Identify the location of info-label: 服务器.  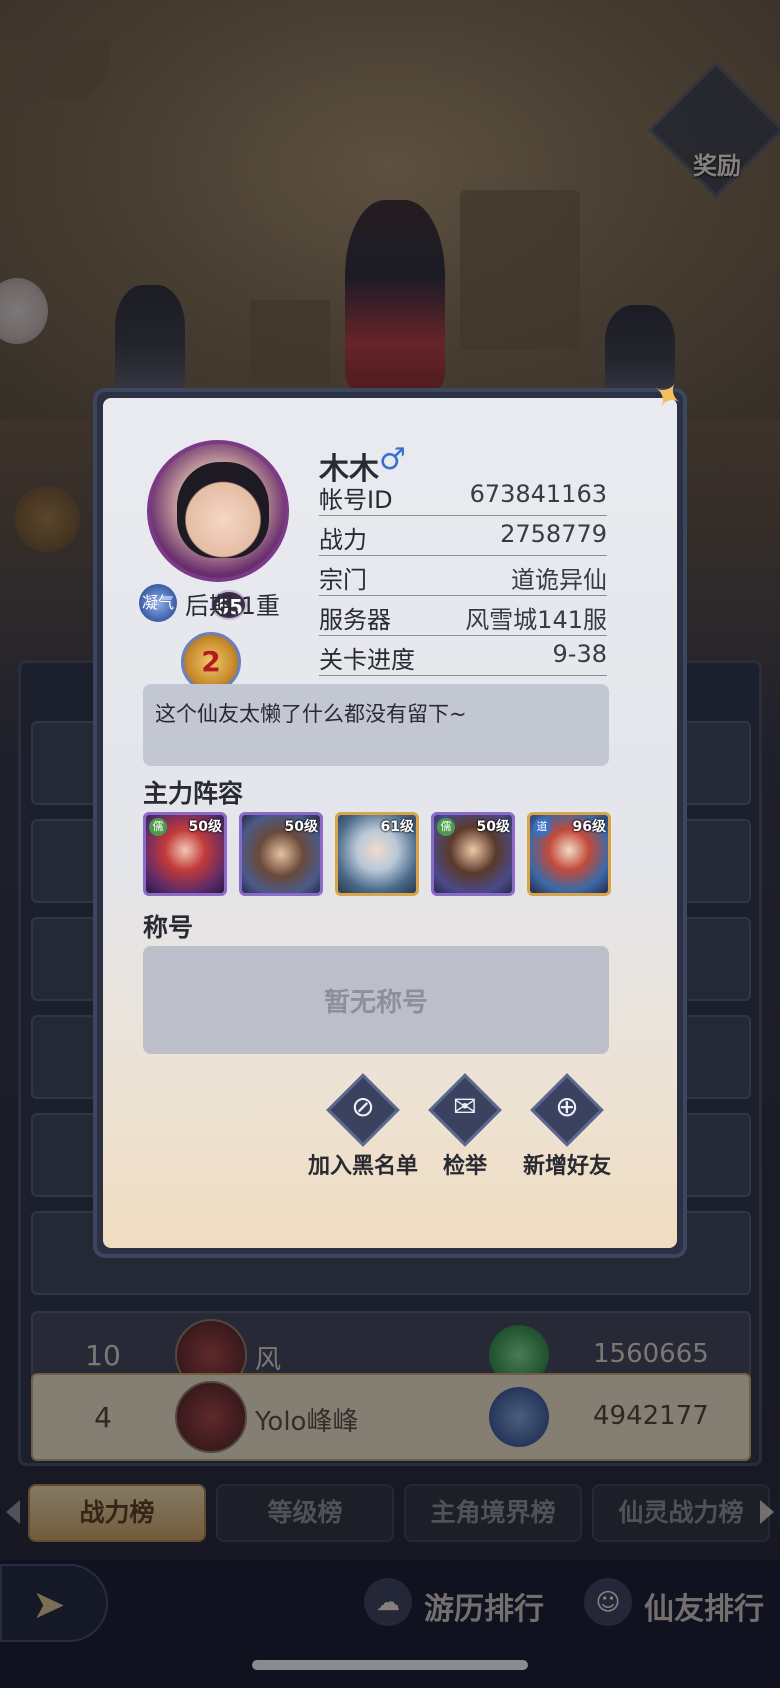
(355, 620).